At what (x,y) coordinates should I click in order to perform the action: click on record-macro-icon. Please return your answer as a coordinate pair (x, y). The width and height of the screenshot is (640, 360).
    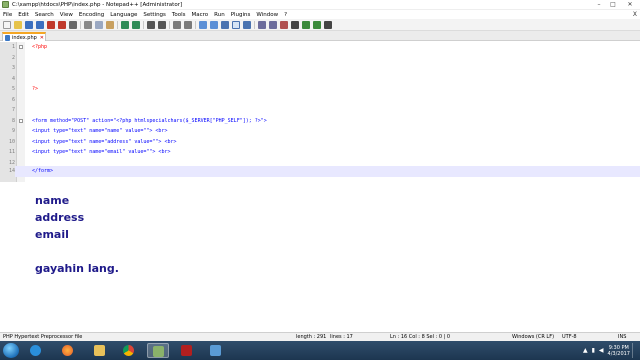
    Looking at the image, I should click on (284, 24).